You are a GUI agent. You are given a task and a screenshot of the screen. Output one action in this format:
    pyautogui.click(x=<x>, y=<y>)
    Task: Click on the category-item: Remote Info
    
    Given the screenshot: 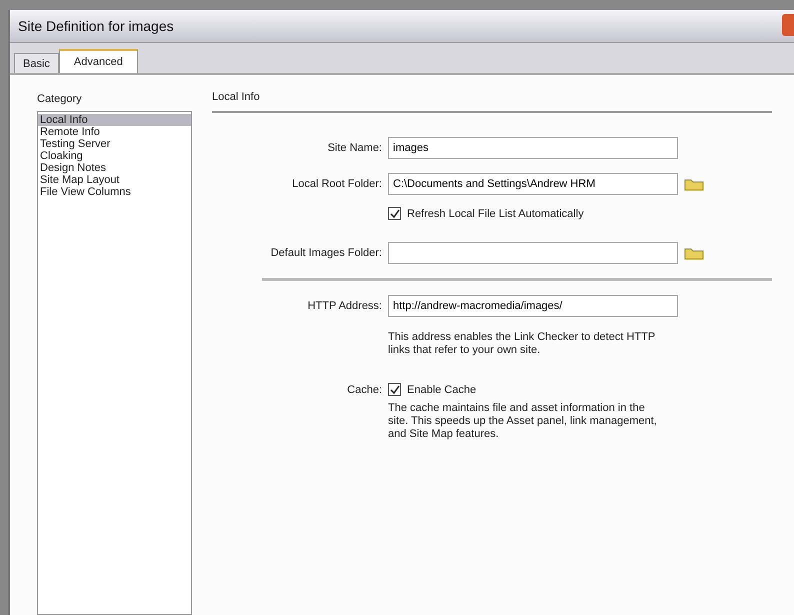 What is the action you would take?
    pyautogui.click(x=114, y=132)
    